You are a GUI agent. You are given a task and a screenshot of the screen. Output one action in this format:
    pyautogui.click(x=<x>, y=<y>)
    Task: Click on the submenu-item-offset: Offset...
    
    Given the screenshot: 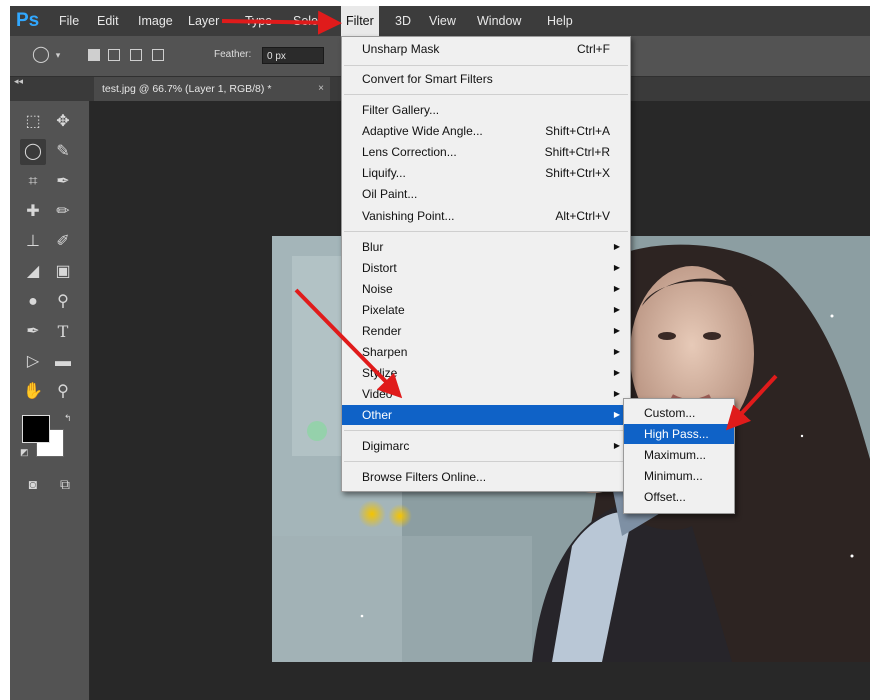 What is the action you would take?
    pyautogui.click(x=679, y=497)
    